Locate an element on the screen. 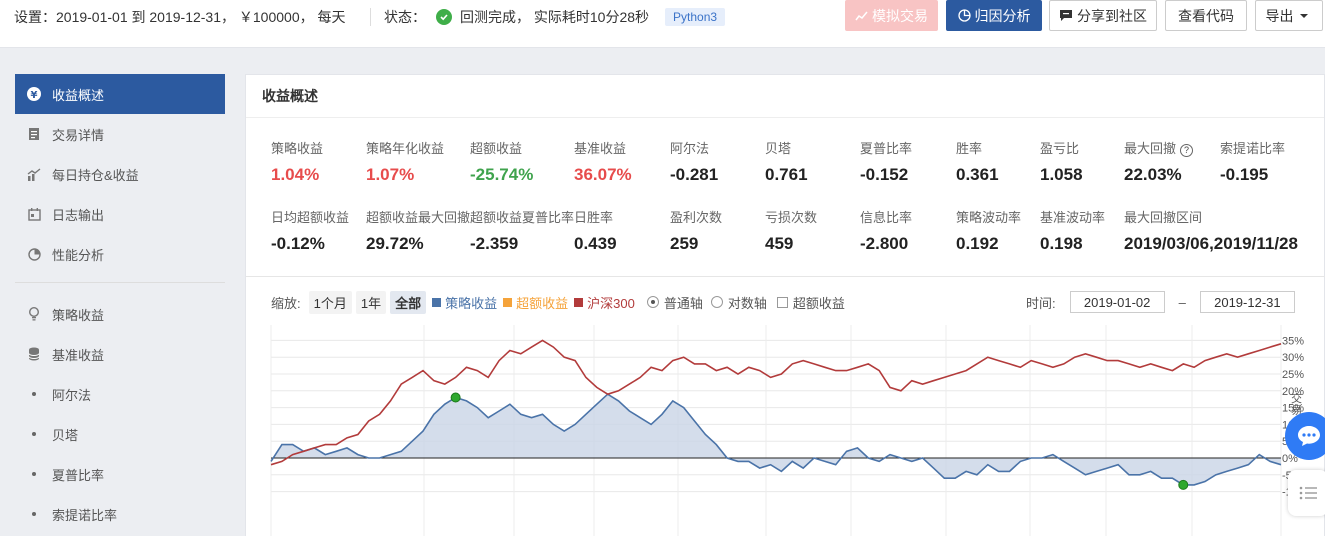  metric-loss-count: 亏损次数 459 is located at coordinates (791, 230).